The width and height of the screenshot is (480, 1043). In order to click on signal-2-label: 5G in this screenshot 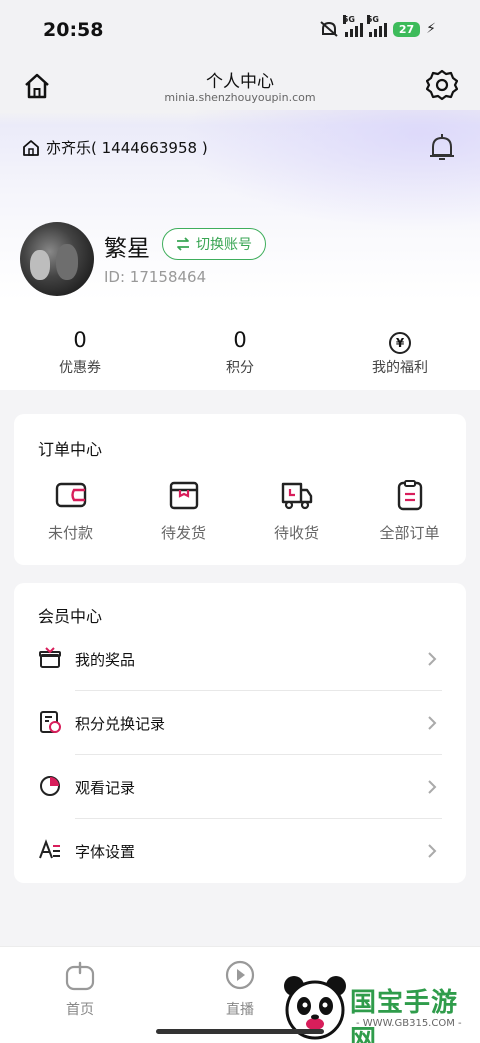, I will do `click(372, 19)`.